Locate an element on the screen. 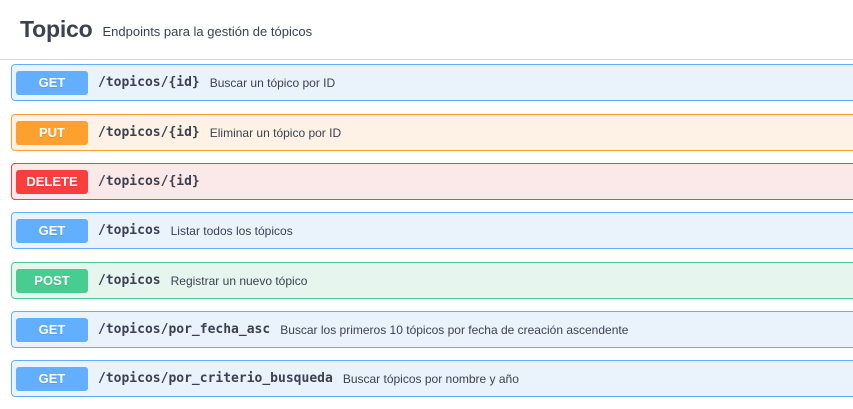 This screenshot has width=853, height=409. tag-description: Endpoints para la gestión de tópicos is located at coordinates (207, 31).